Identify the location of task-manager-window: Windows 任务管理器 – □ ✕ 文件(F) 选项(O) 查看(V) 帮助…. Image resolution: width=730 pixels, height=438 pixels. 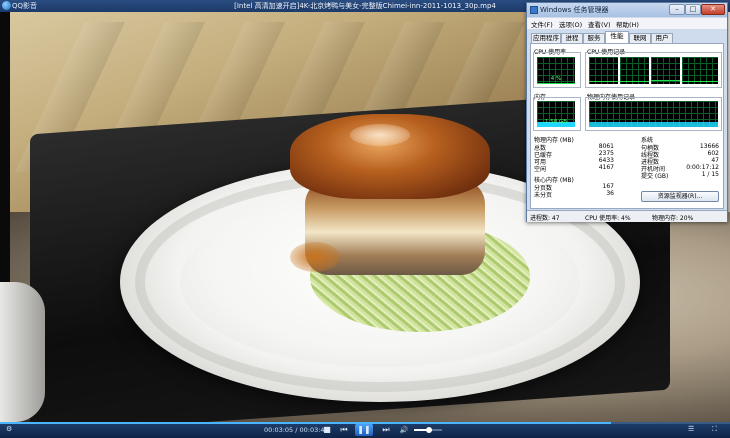
(627, 112).